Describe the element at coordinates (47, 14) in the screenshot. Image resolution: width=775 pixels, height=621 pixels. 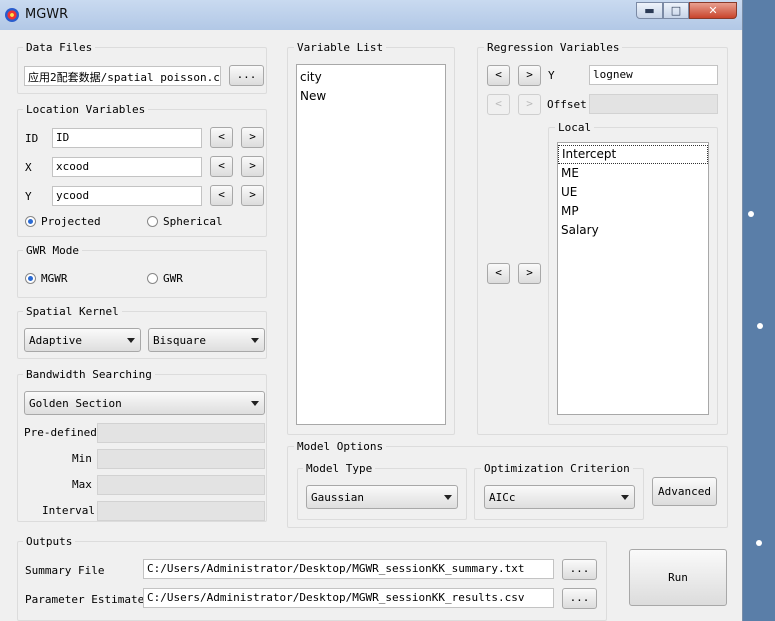
I see `window-title: MGWR` at that location.